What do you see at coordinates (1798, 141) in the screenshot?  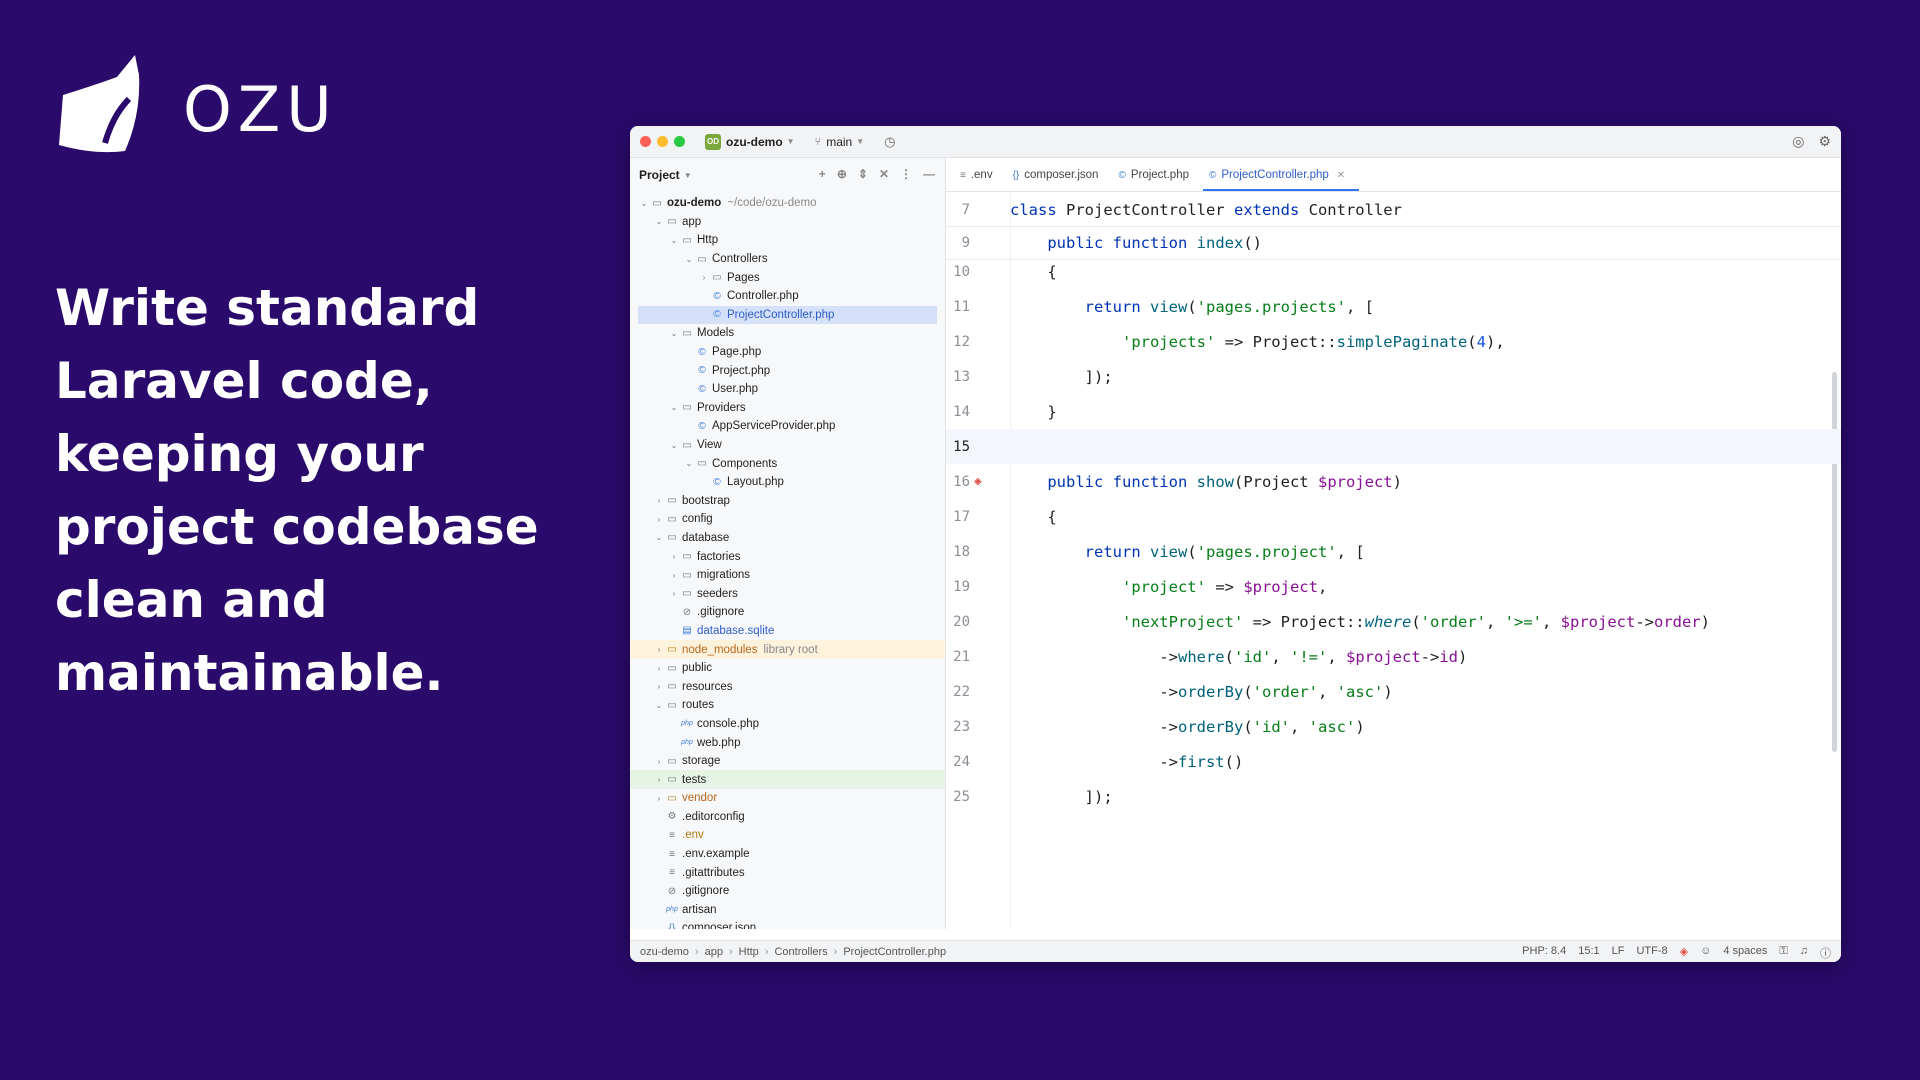 I see `ai-assistant-icon: ◎` at bounding box center [1798, 141].